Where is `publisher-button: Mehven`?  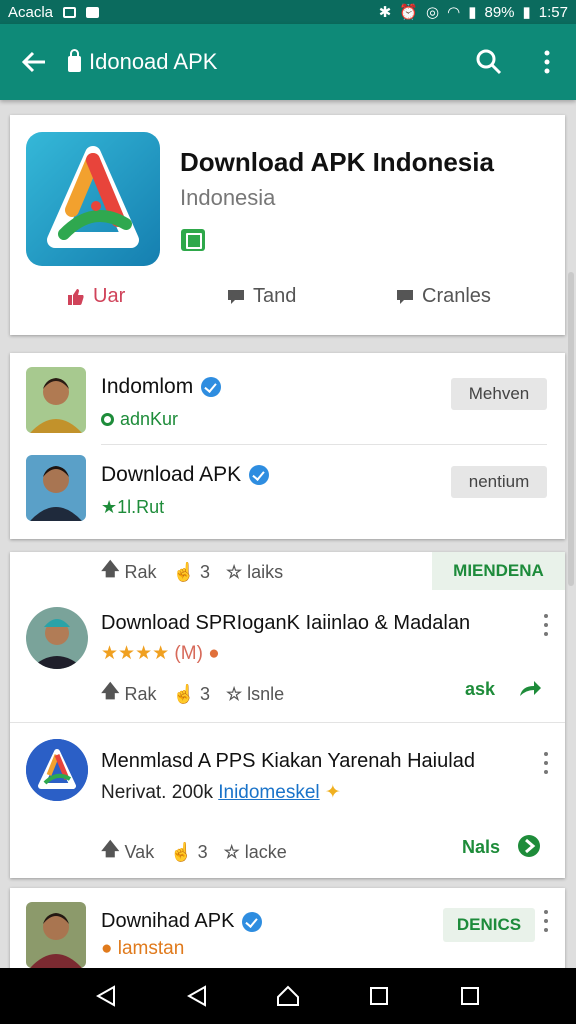
publisher-button: Mehven is located at coordinates (499, 394).